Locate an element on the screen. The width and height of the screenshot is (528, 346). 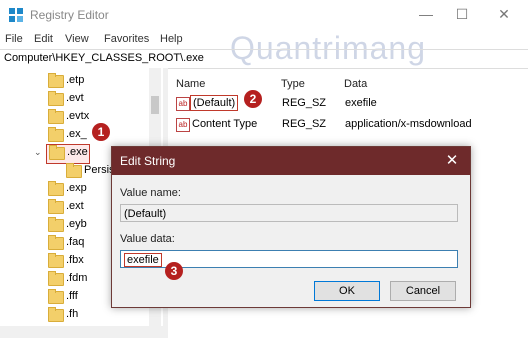
address-bar: Computer\HKEY_CLASSES_ROOT\.exe is located at coordinates (264, 59).